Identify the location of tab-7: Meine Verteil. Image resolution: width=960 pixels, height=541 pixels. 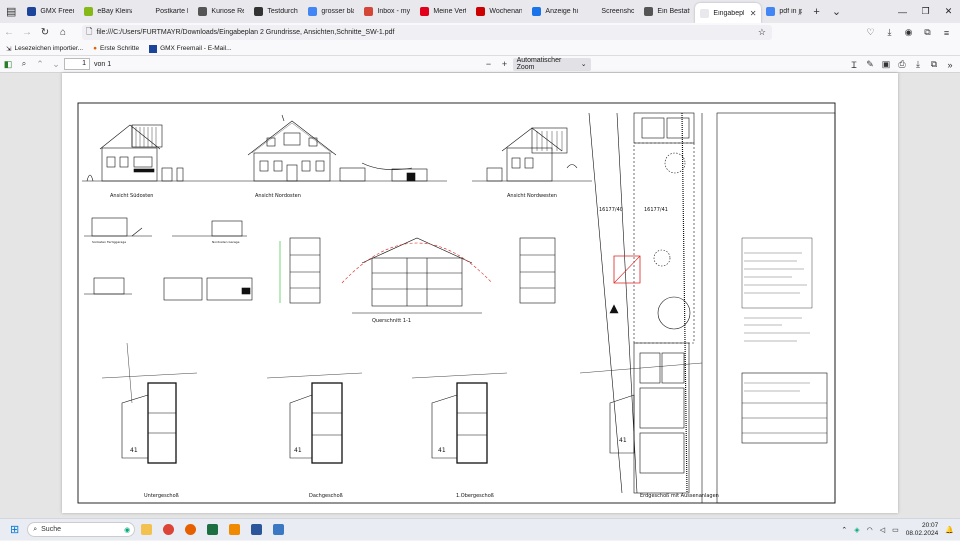
(443, 11).